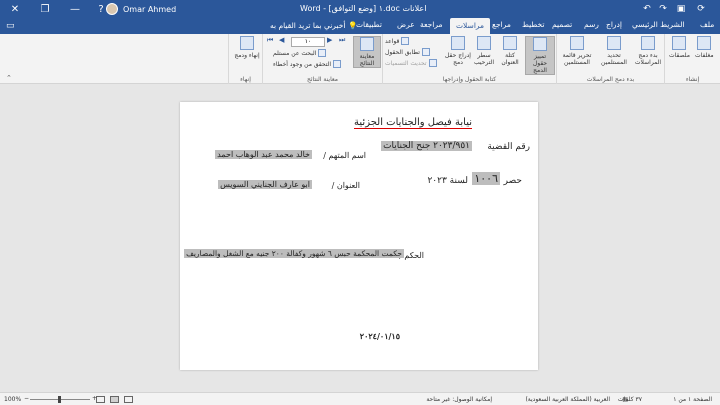  Describe the element at coordinates (625, 399) in the screenshot. I see `proofing-icon: ▤` at that location.